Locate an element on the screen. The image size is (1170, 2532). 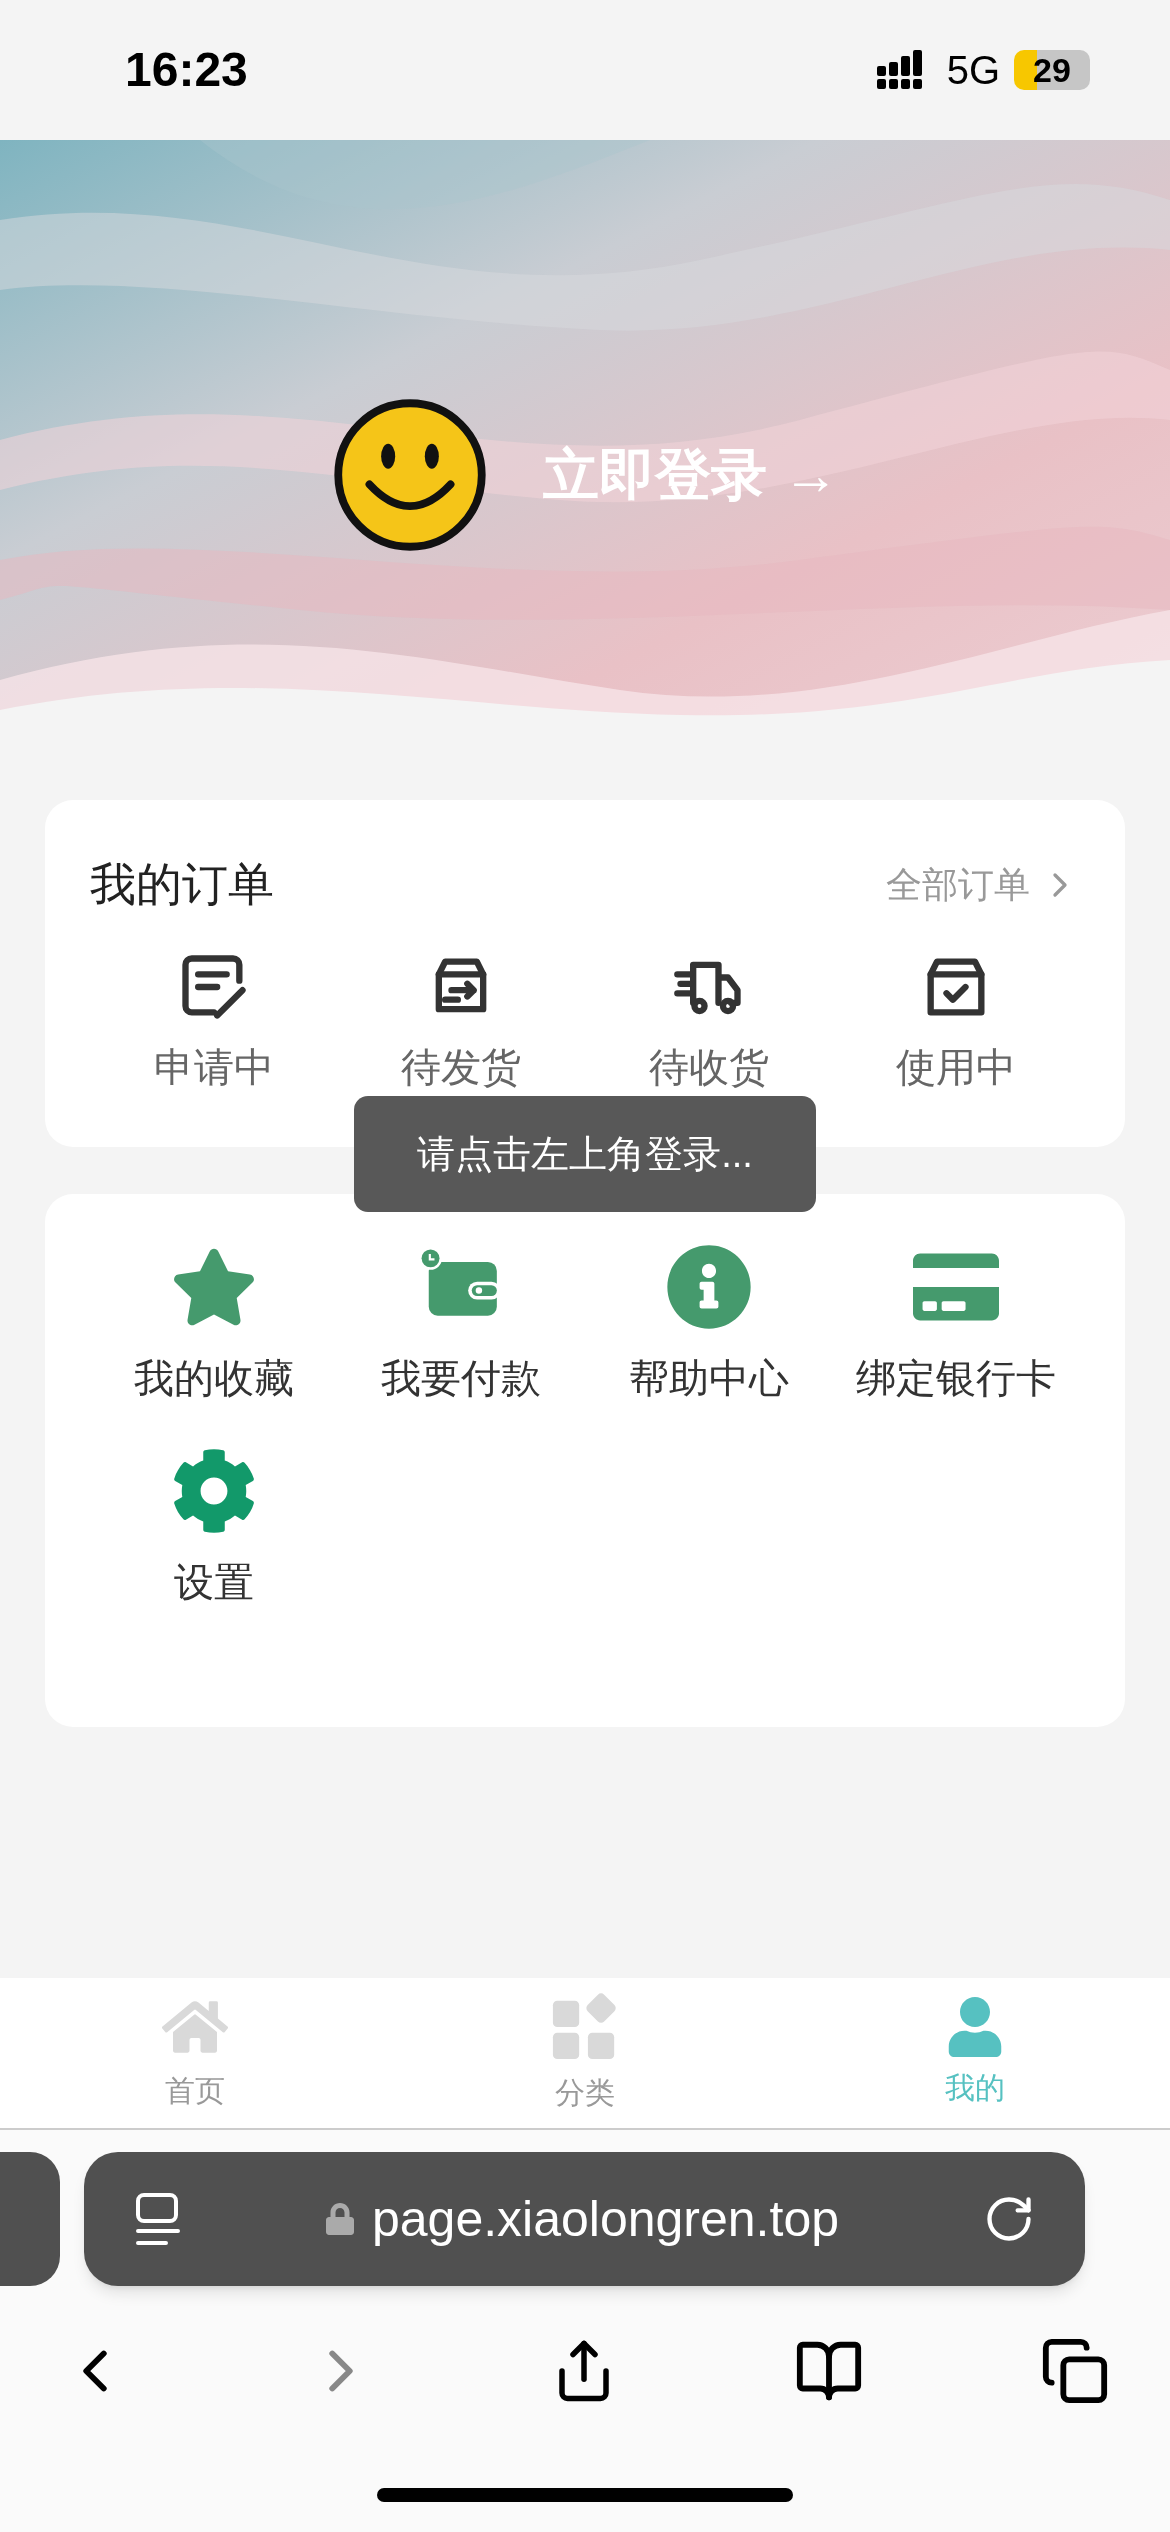
tabs-icon is located at coordinates (1075, 2371).